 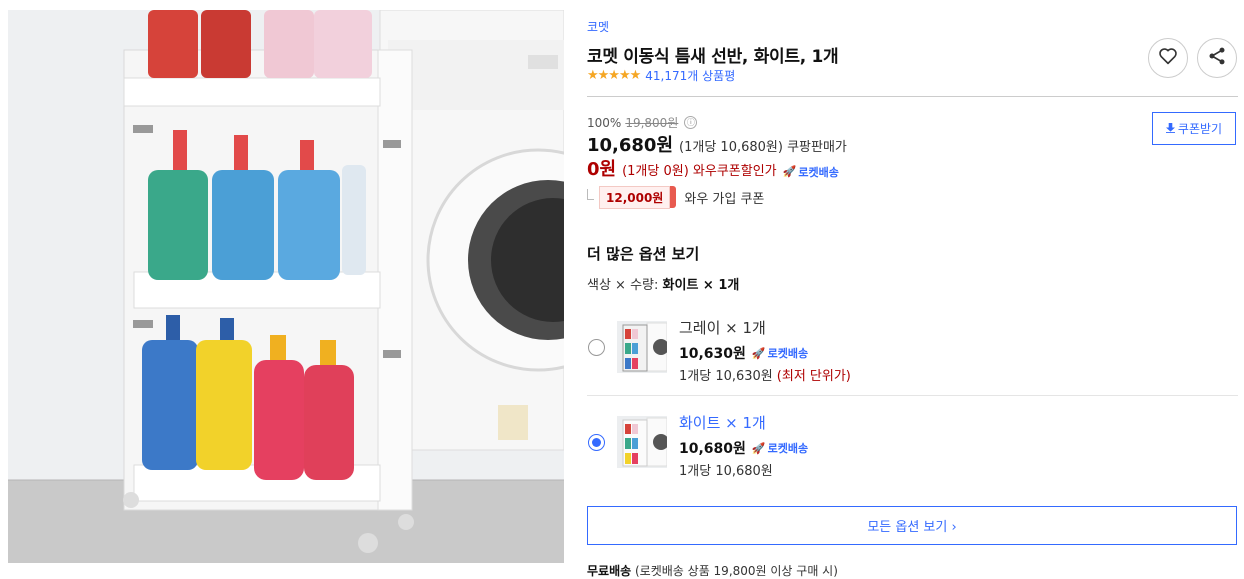 I want to click on shipping-label: 무료배송, so click(x=609, y=571).